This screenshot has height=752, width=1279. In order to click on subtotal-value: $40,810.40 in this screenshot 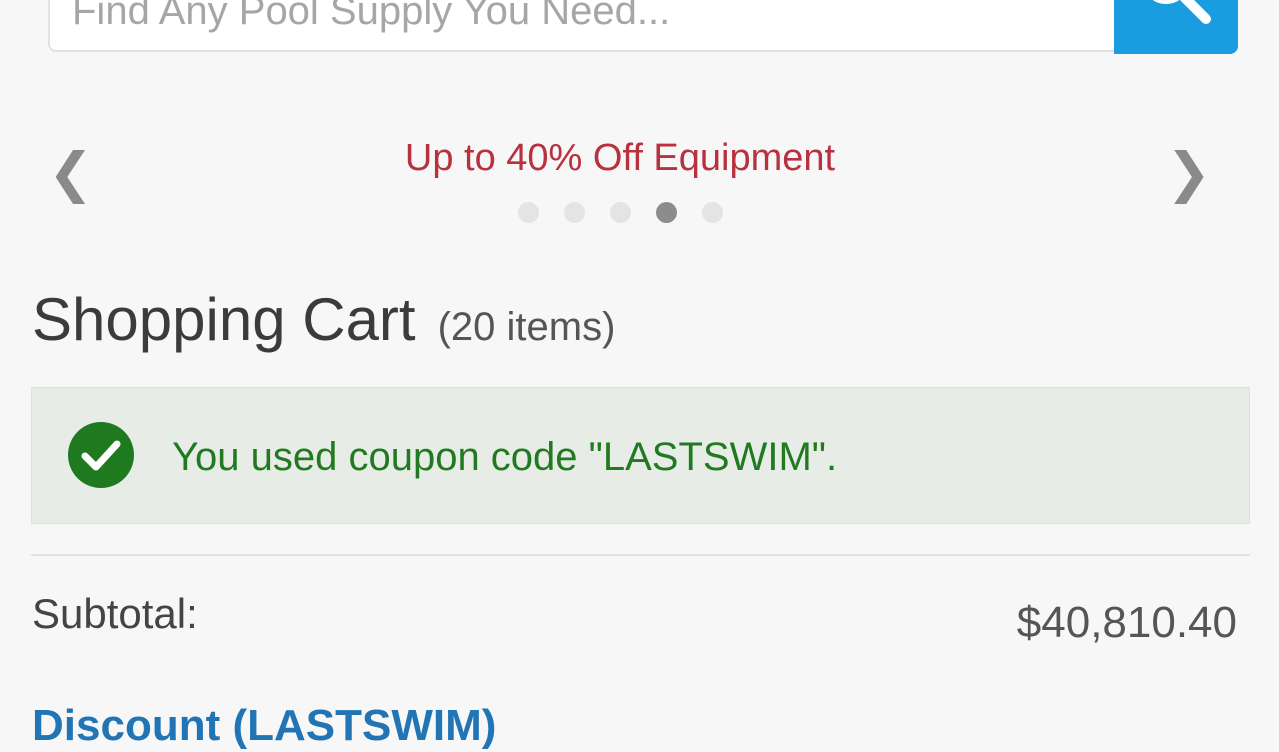, I will do `click(1126, 622)`.